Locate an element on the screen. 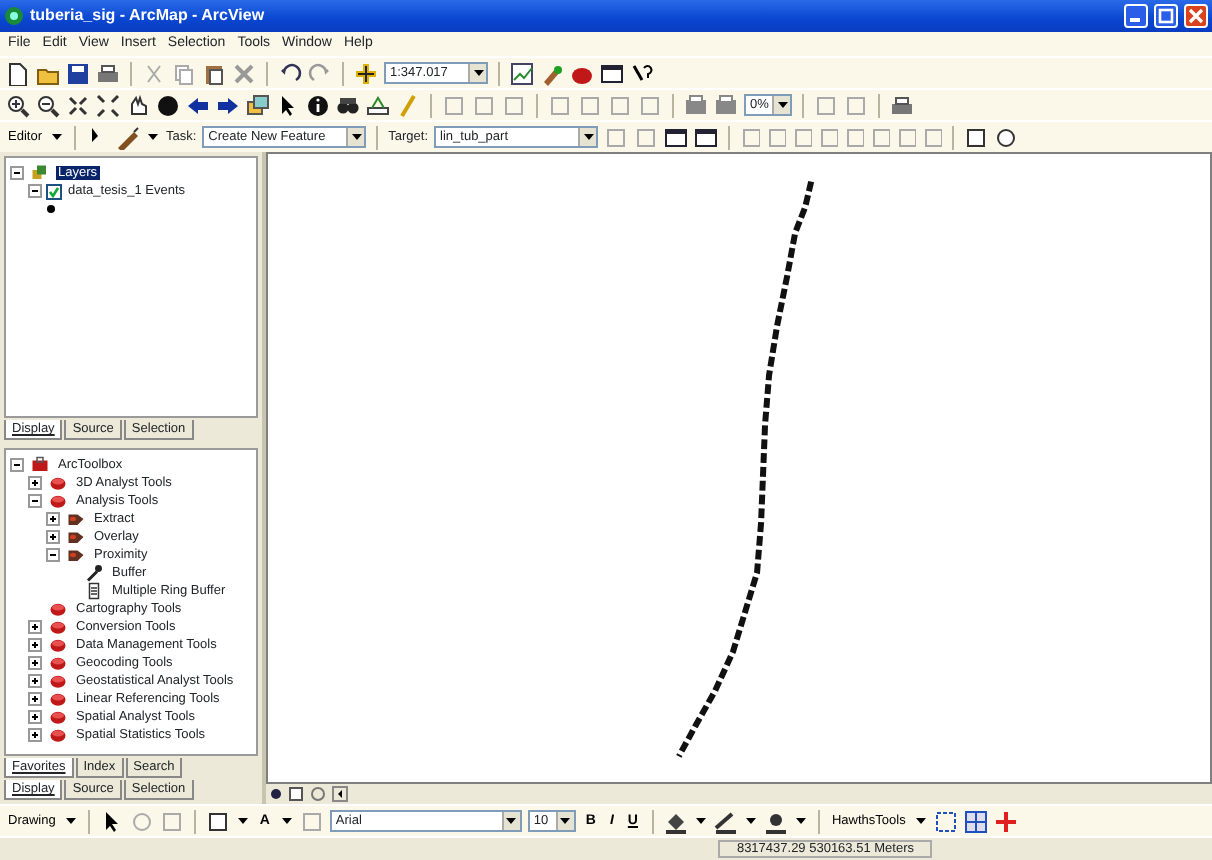 The image size is (1212, 860). undo-icon is located at coordinates (290, 73).